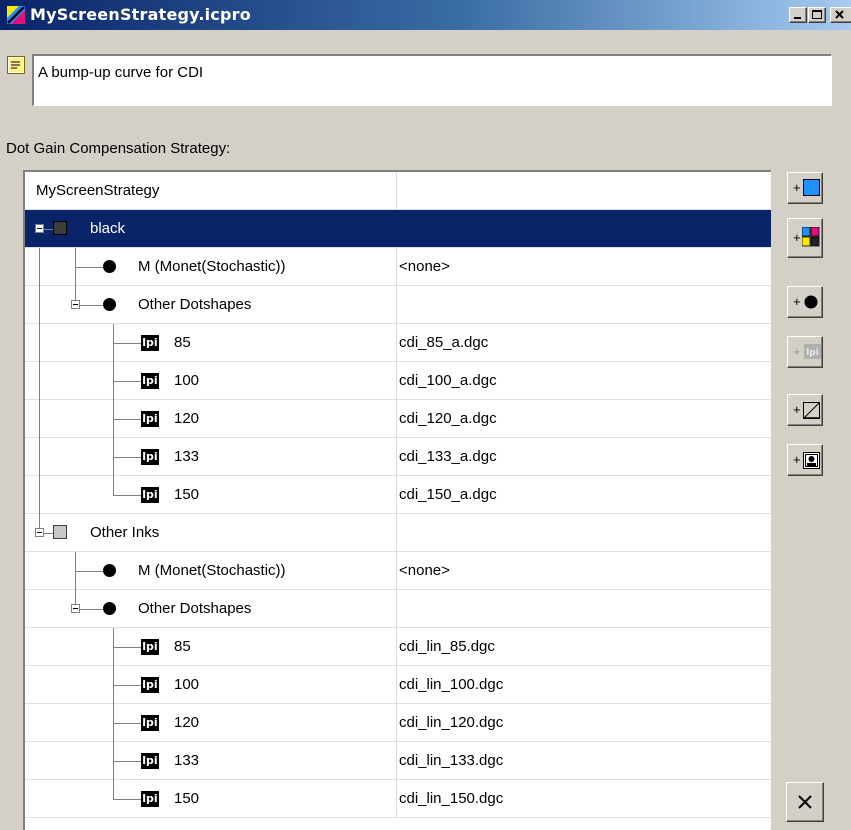 The height and width of the screenshot is (830, 851). What do you see at coordinates (398, 381) in the screenshot?
I see `tree-row-lpi-100: lpi 100 cdi_100_a.dgc` at bounding box center [398, 381].